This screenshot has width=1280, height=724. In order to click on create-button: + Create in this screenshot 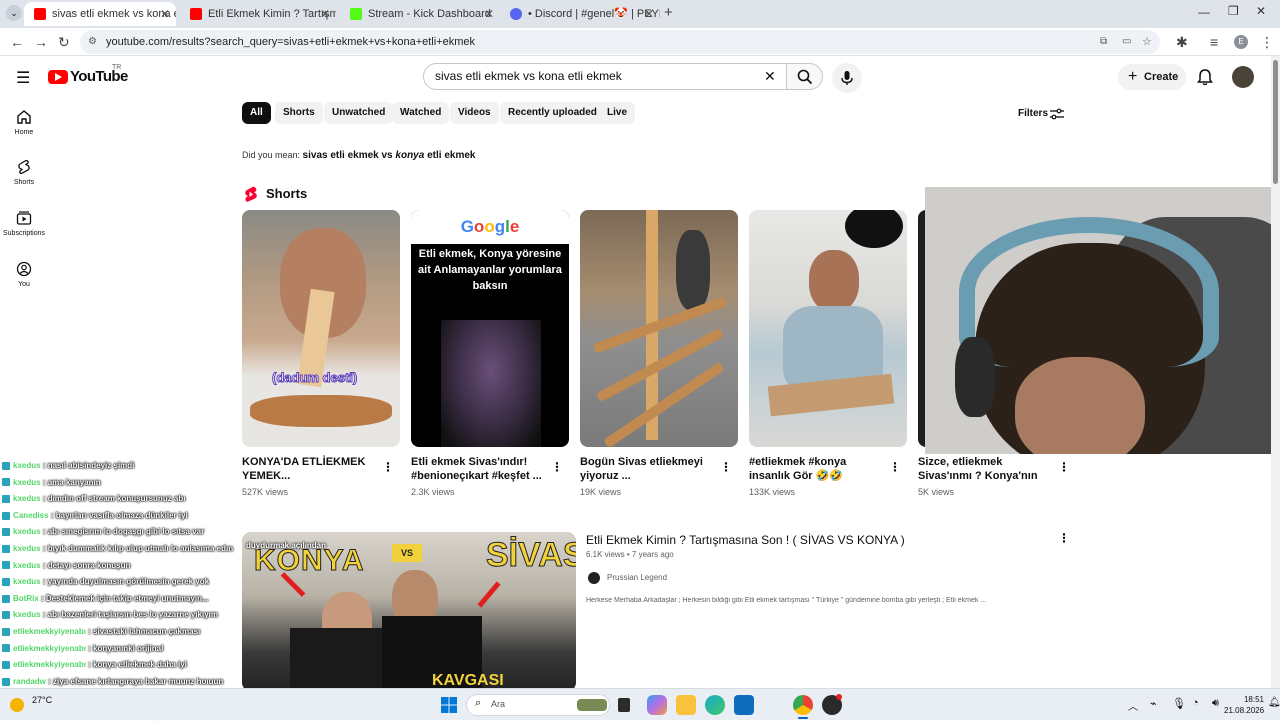, I will do `click(1152, 77)`.